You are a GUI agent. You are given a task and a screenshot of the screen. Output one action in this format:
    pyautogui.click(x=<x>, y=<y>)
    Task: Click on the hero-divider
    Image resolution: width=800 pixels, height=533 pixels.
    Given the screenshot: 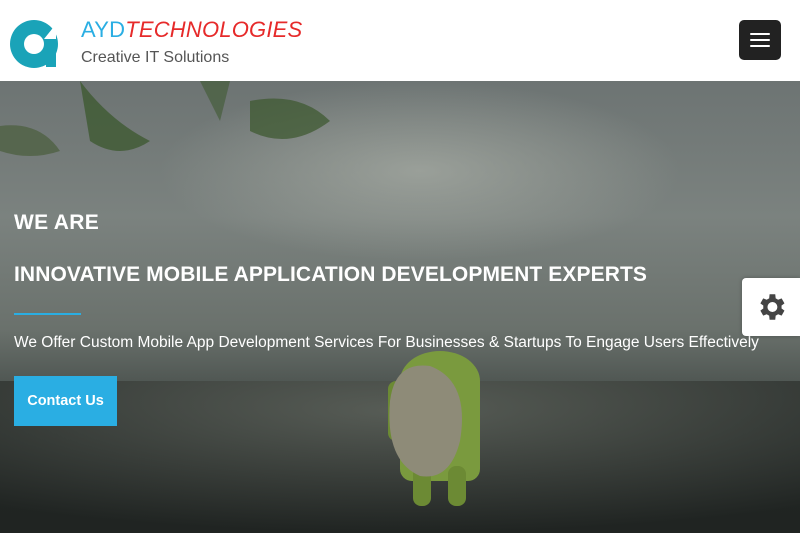 What is the action you would take?
    pyautogui.click(x=47, y=314)
    